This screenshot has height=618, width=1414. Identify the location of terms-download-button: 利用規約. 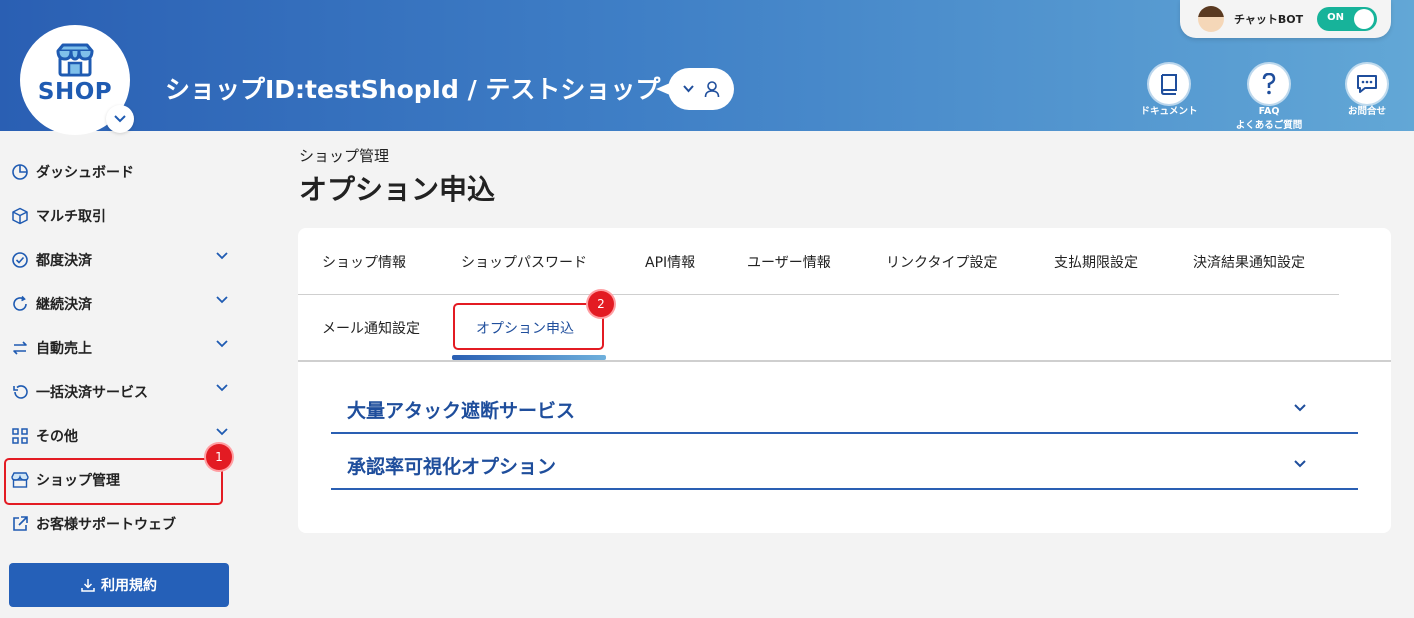
(119, 585).